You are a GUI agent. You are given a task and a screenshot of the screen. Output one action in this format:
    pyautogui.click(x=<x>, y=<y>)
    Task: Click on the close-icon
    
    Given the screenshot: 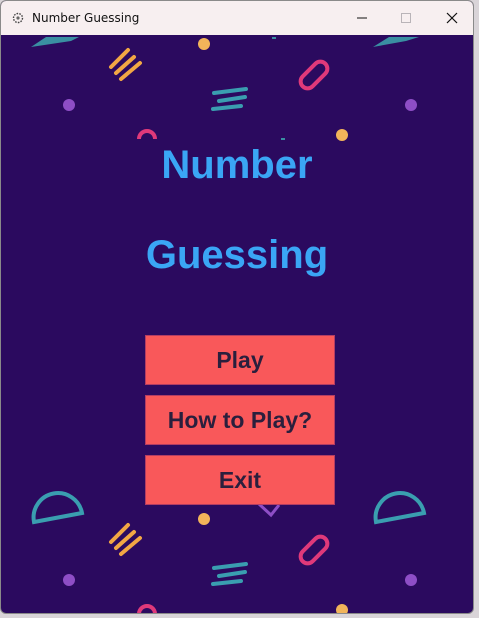 What is the action you would take?
    pyautogui.click(x=452, y=18)
    